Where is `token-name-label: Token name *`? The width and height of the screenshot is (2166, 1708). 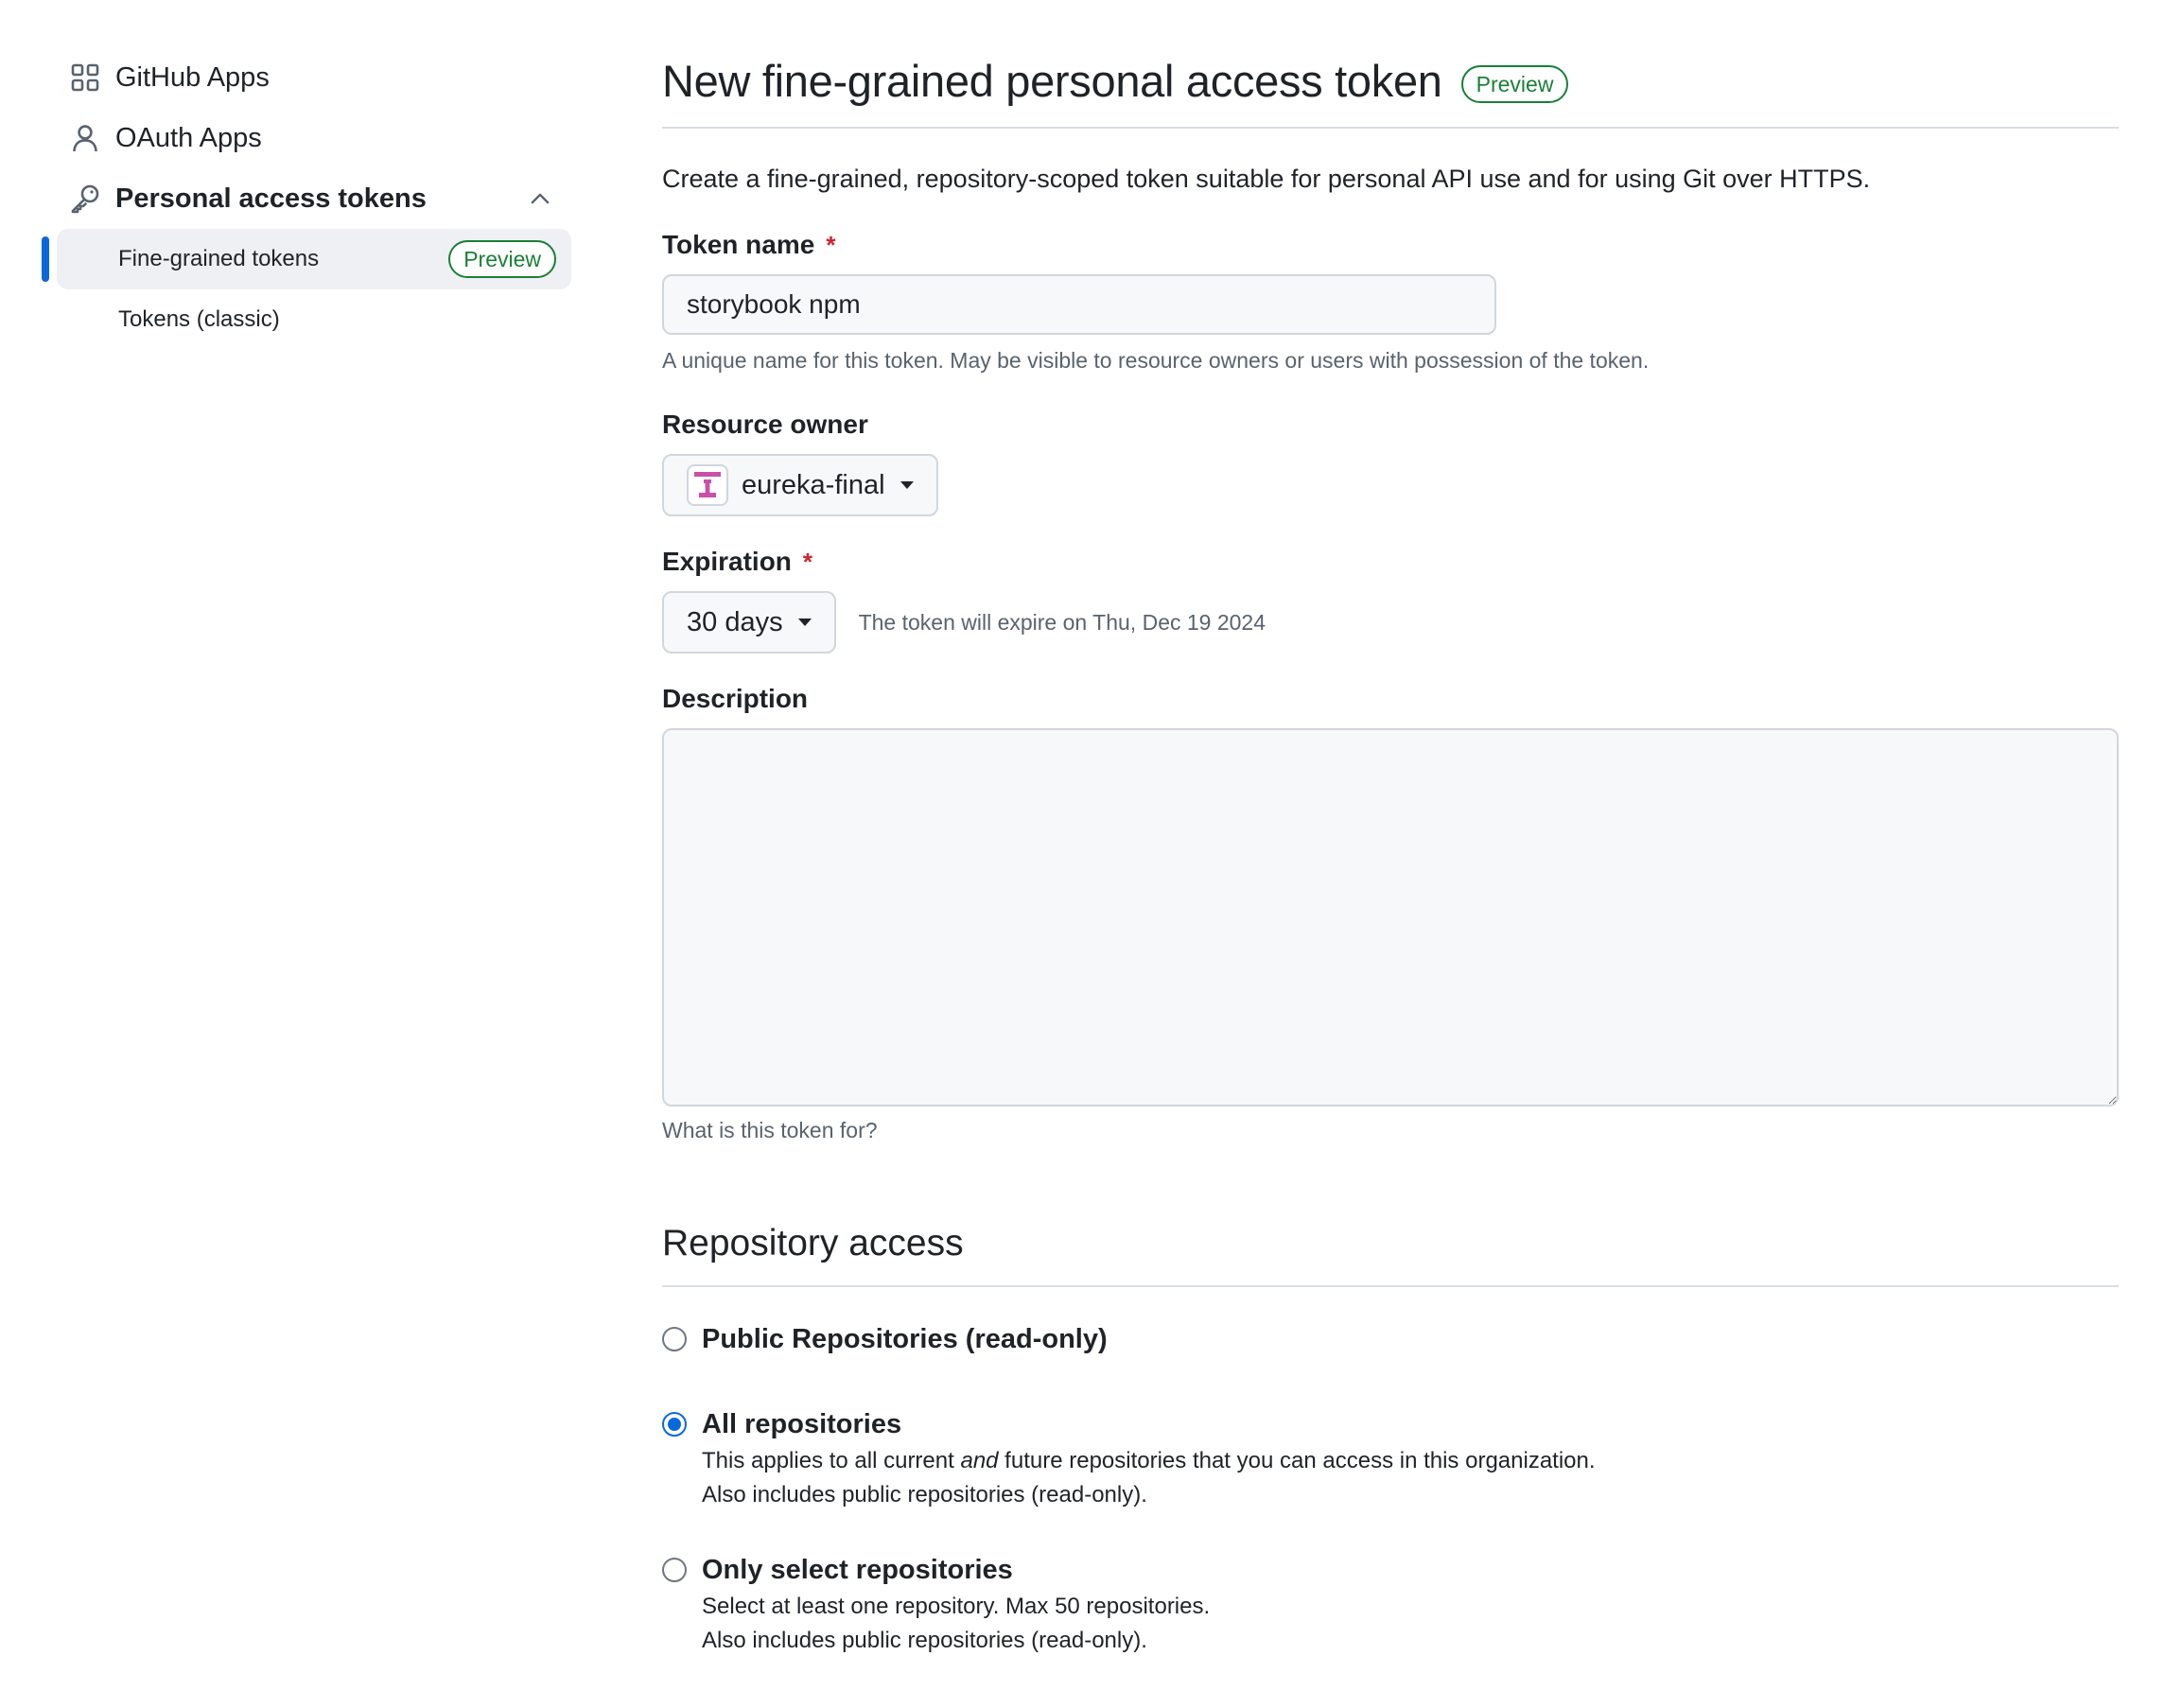
token-name-label: Token name * is located at coordinates (749, 244).